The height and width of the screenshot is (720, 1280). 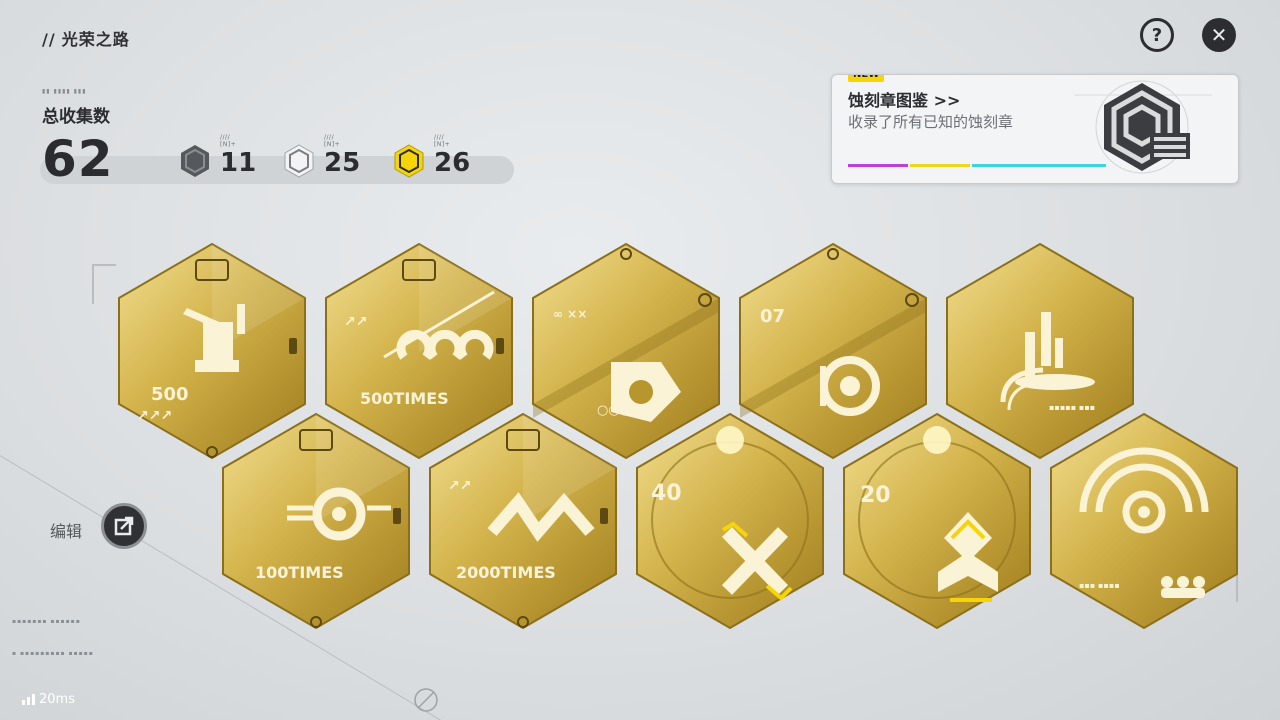 I want to click on svg-text: 07, so click(x=772, y=316).